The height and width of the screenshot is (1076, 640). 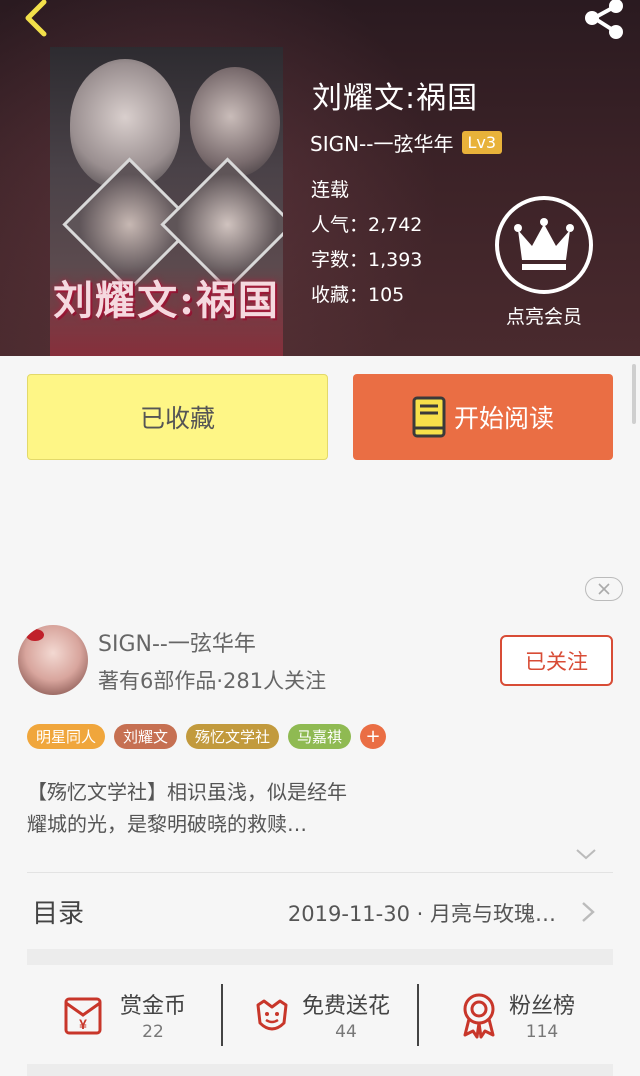 I want to click on follow-label: 已关注, so click(x=556, y=661).